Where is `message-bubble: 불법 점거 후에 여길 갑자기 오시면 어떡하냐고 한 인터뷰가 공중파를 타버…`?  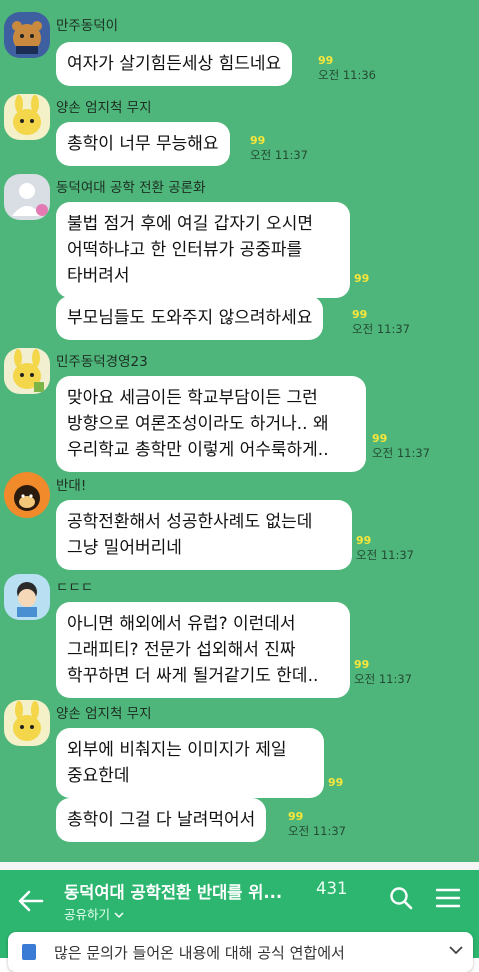 message-bubble: 불법 점거 후에 여길 갑자기 오시면 어떡하냐고 한 인터뷰가 공중파를 타버… is located at coordinates (203, 250).